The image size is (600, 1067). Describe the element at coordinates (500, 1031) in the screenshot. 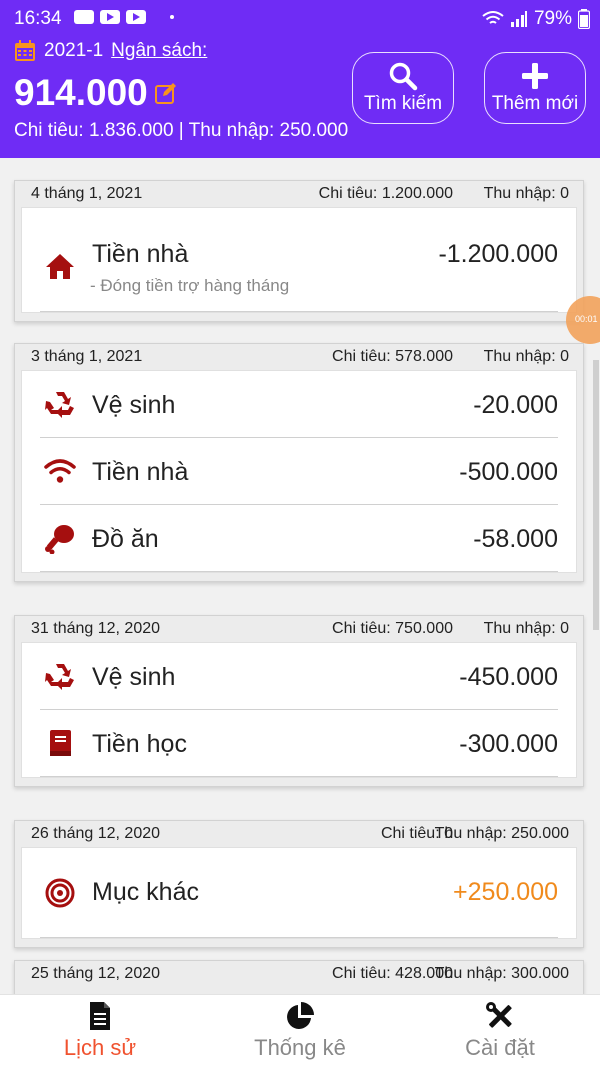

I see `nav-settings: Cài đặt` at that location.